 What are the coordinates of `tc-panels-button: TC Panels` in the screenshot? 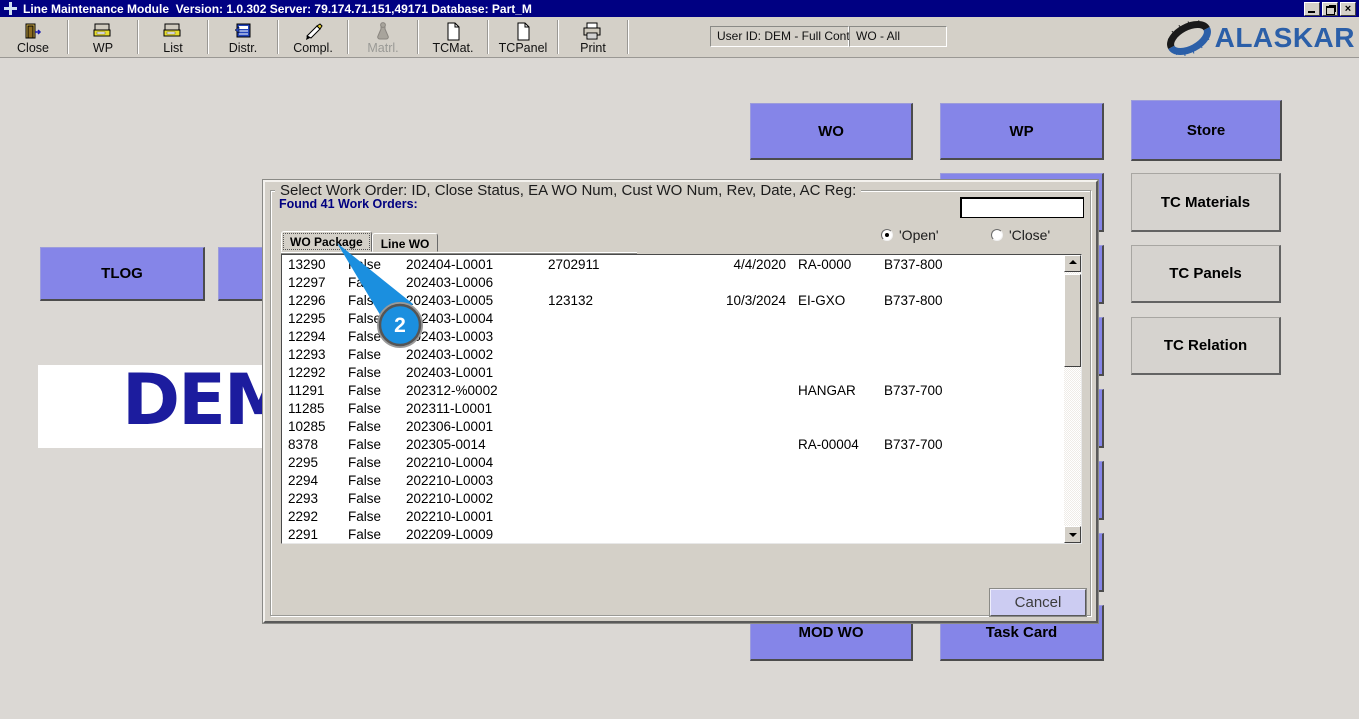 It's located at (1206, 274).